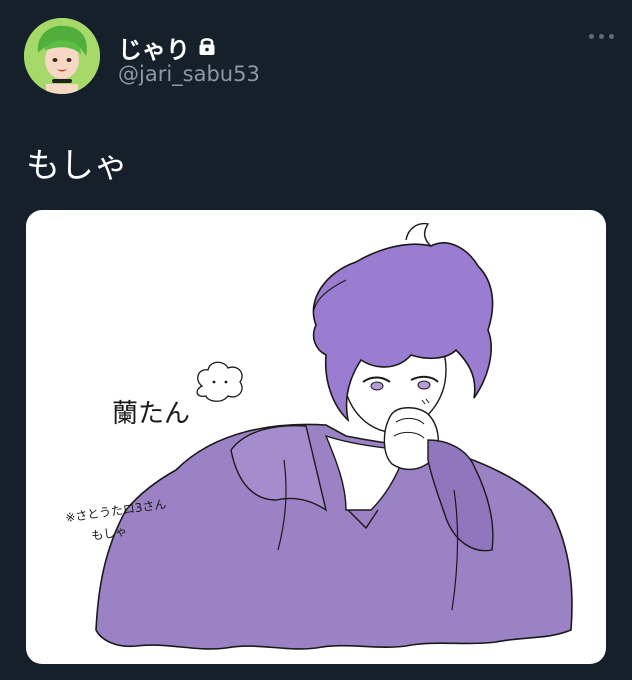 Image resolution: width=632 pixels, height=680 pixels. Describe the element at coordinates (219, 381) in the screenshot. I see `cloud-doodle-icon` at that location.